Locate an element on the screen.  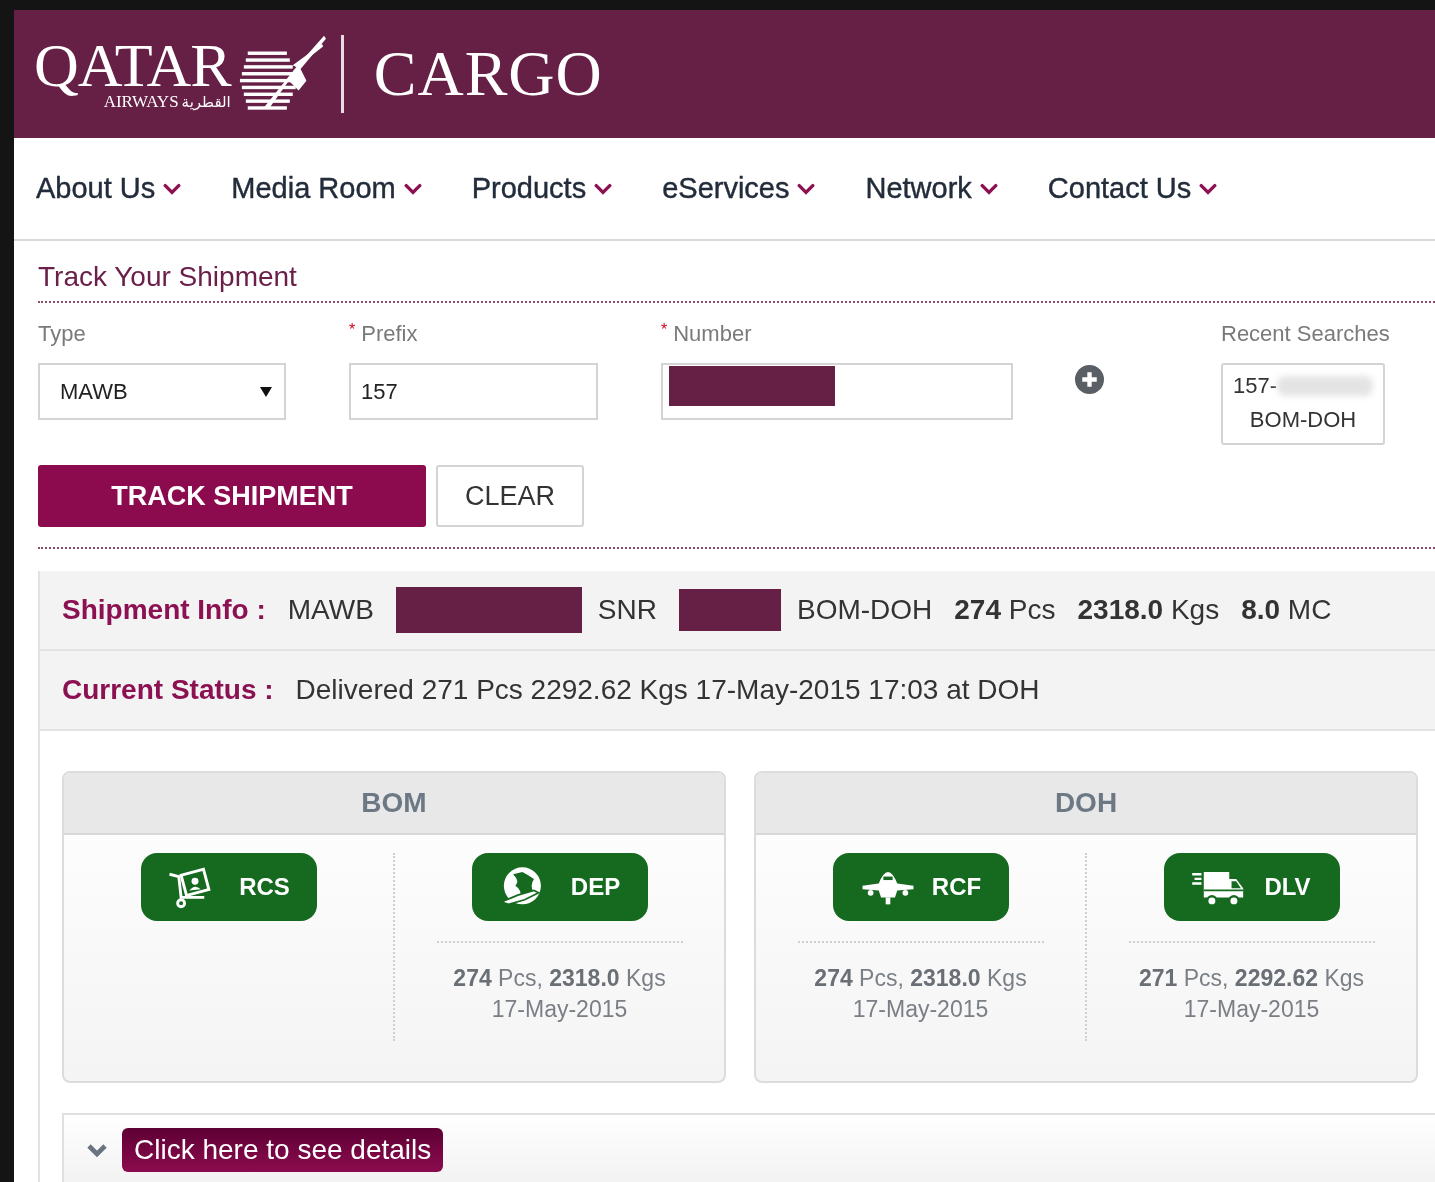
field-label: Type is located at coordinates (62, 334).